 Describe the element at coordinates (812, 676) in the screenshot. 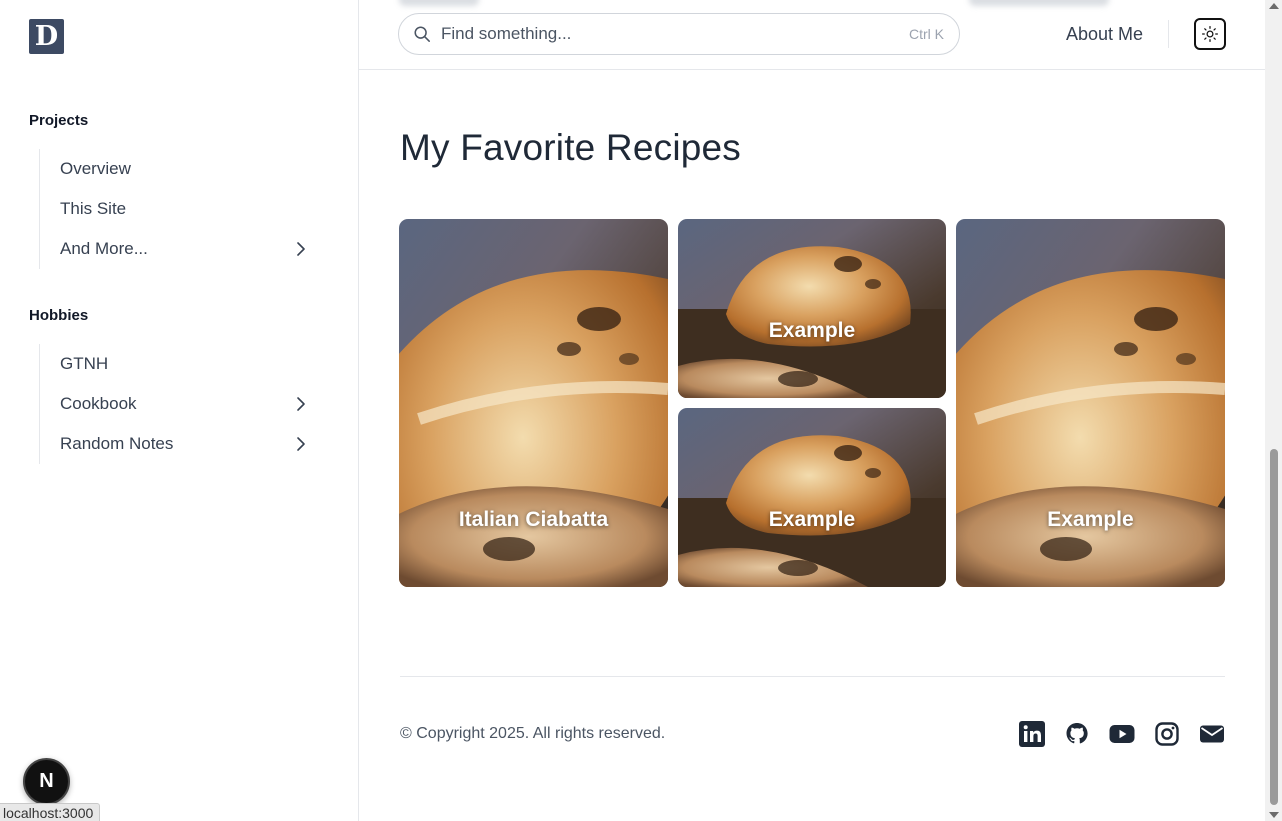

I see `footer-divider` at that location.